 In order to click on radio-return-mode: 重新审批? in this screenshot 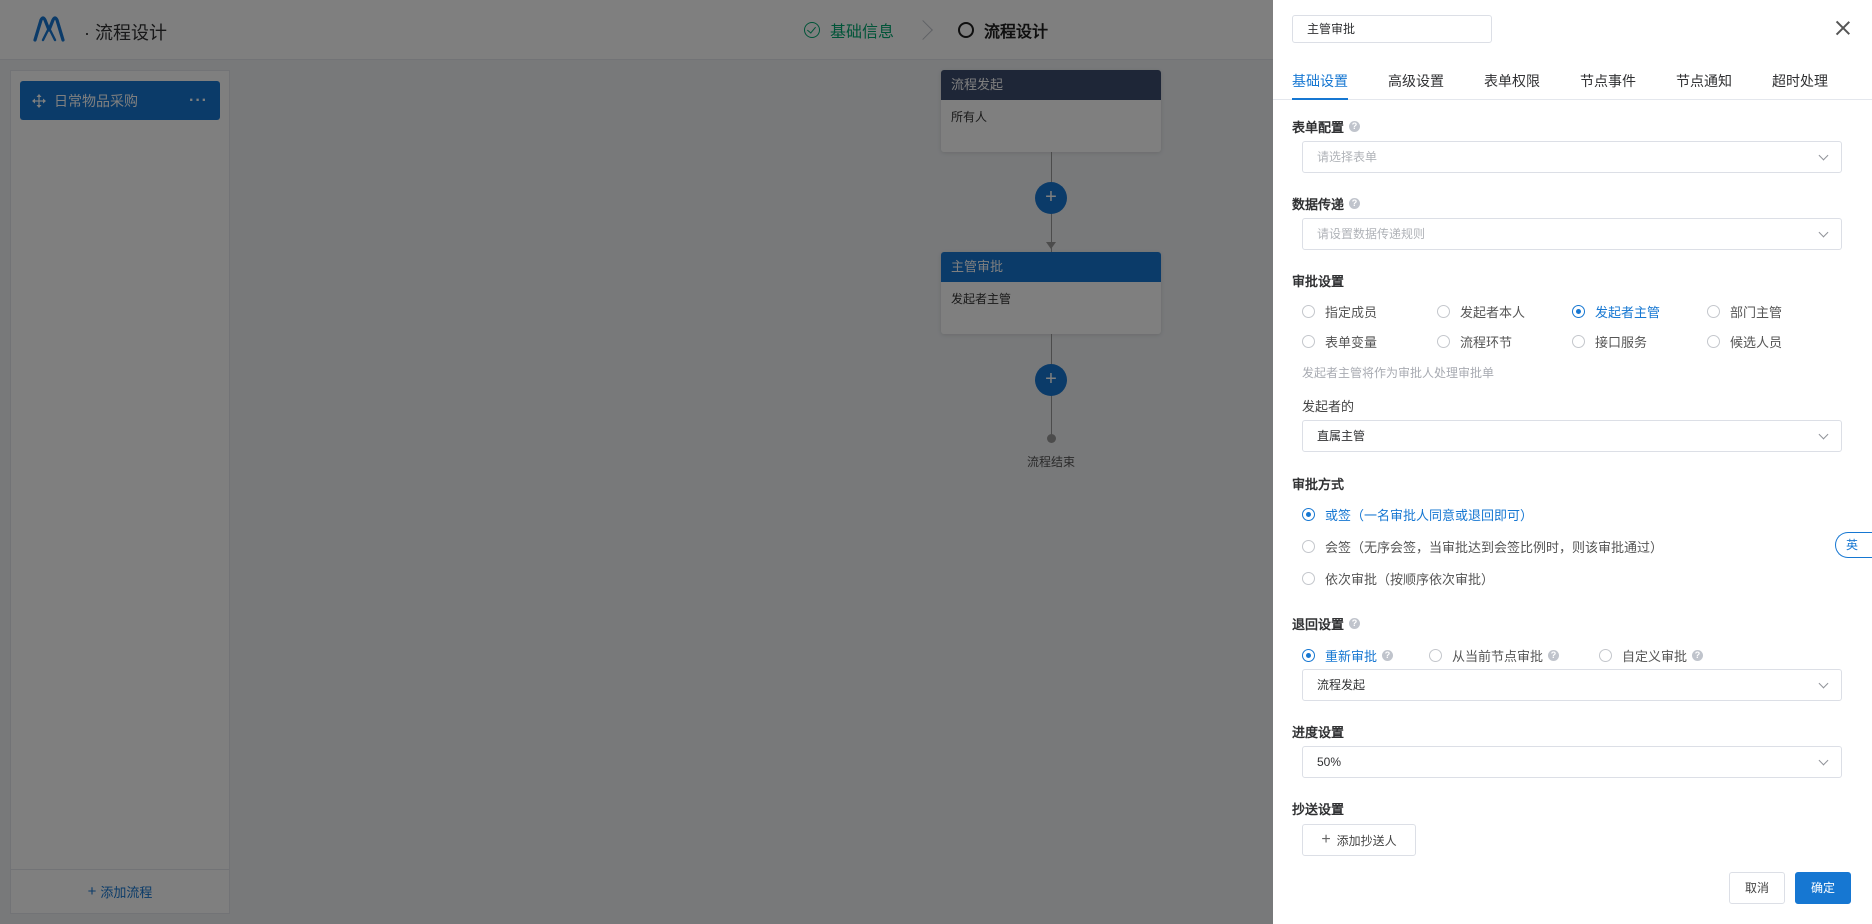, I will do `click(1348, 655)`.